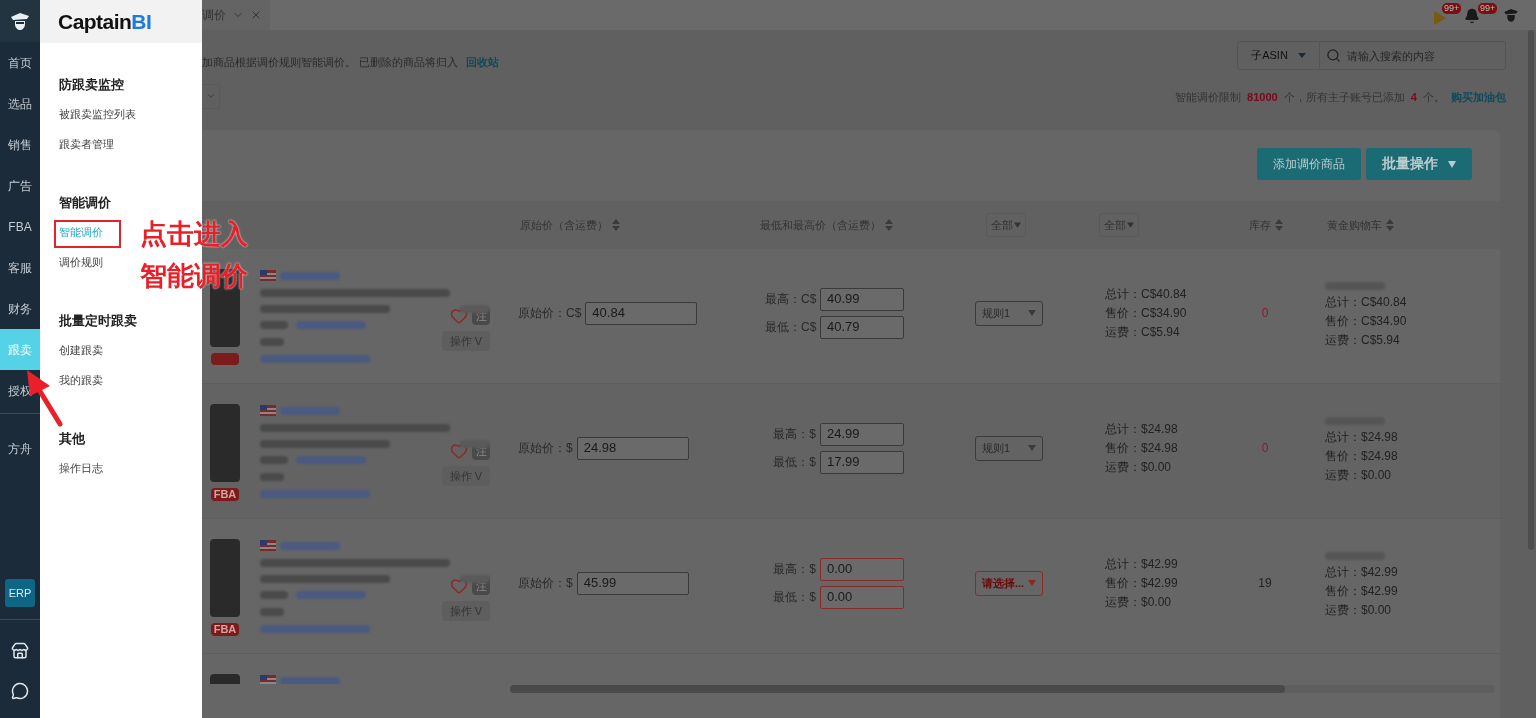  What do you see at coordinates (20, 226) in the screenshot?
I see `sidebar-item: FBA` at bounding box center [20, 226].